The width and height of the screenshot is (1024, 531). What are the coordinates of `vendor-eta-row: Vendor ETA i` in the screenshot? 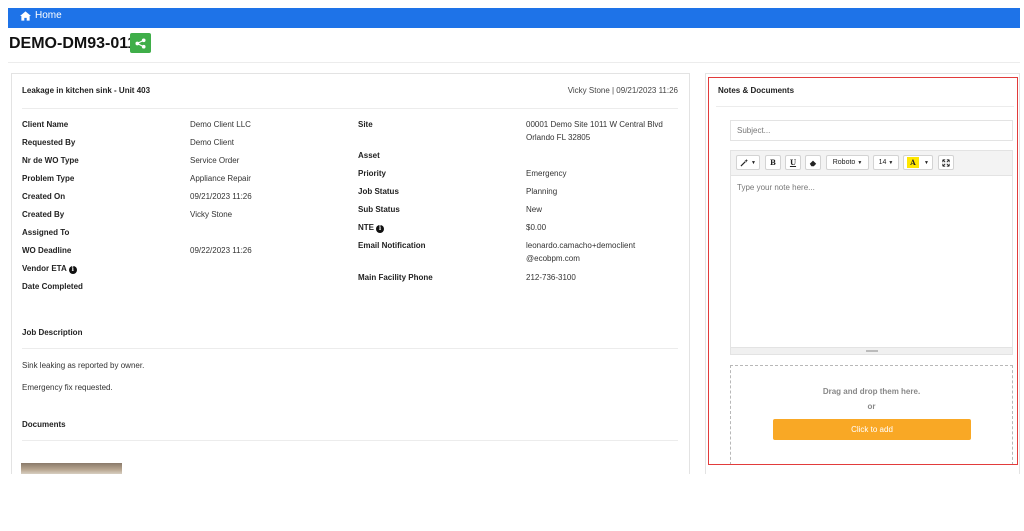 It's located at (49, 269).